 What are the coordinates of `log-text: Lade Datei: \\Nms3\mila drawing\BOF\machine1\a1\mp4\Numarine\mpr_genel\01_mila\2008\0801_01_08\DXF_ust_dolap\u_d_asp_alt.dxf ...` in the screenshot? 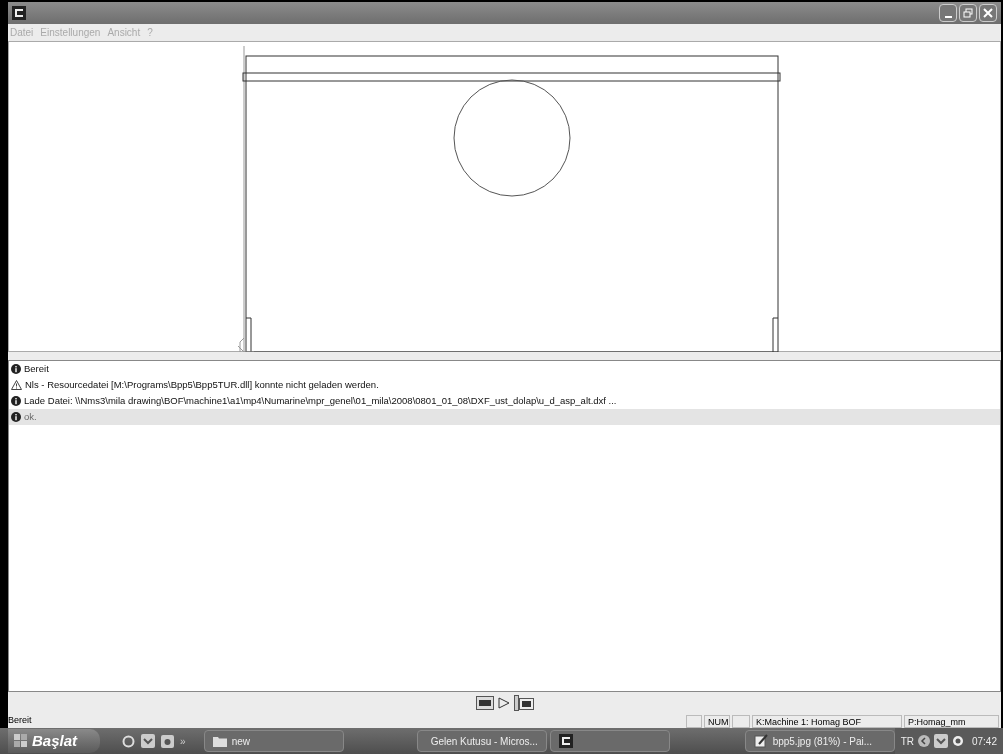 It's located at (320, 400).